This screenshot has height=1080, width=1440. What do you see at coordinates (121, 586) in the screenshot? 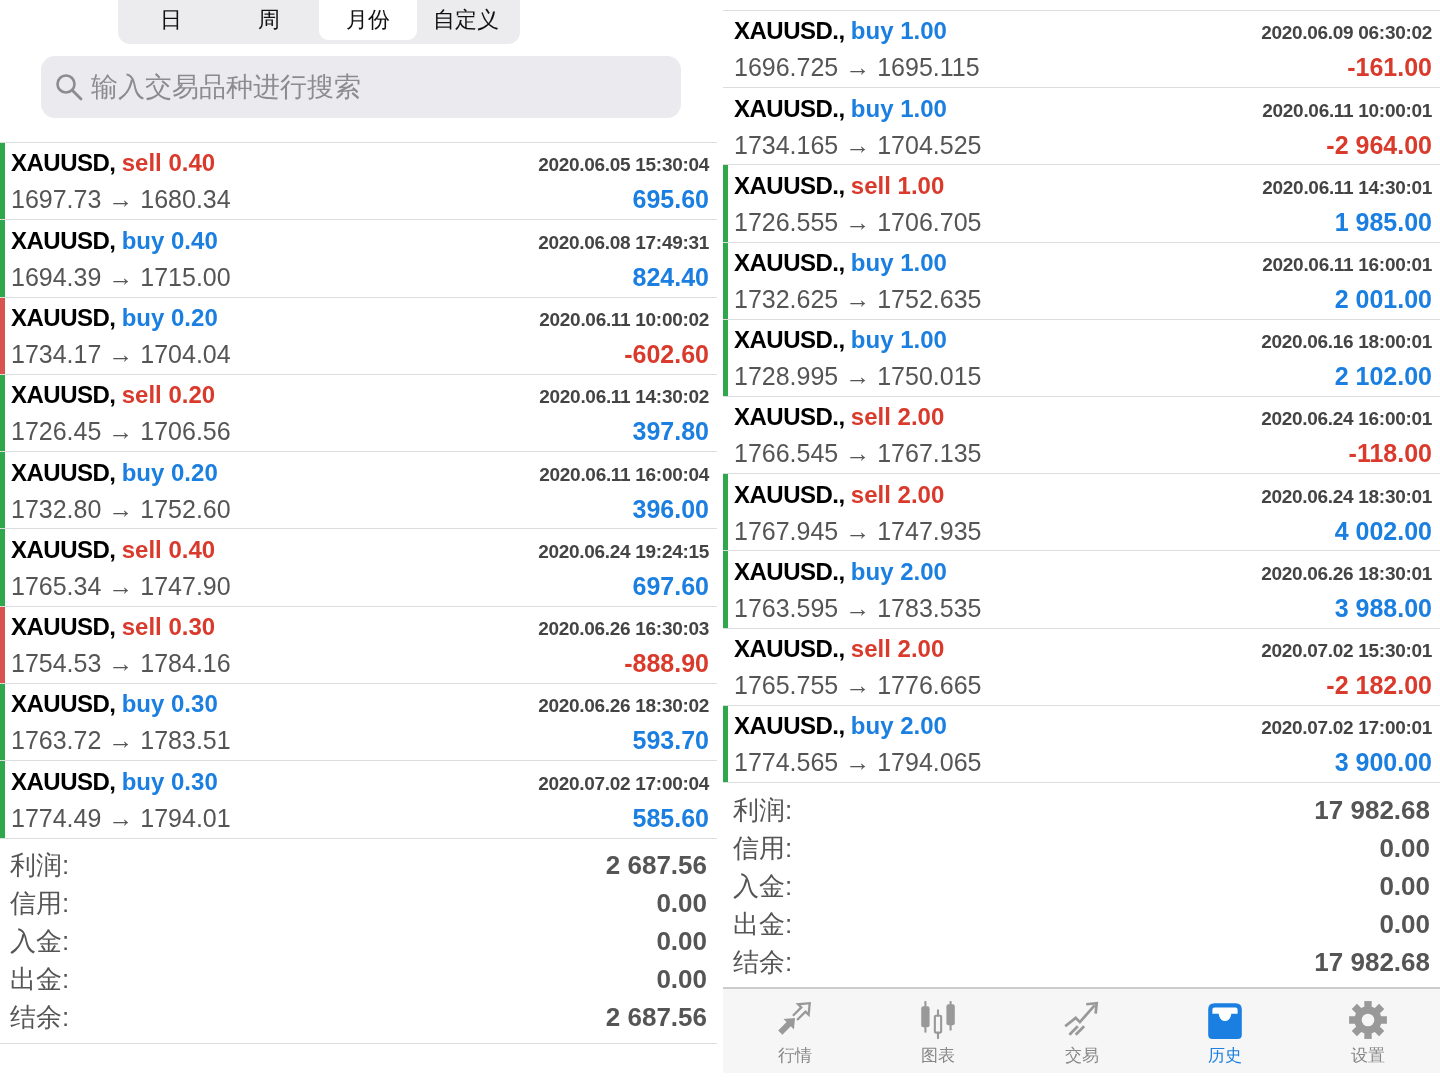
I see `deal-prices: 1765.34 → 1747.90` at bounding box center [121, 586].